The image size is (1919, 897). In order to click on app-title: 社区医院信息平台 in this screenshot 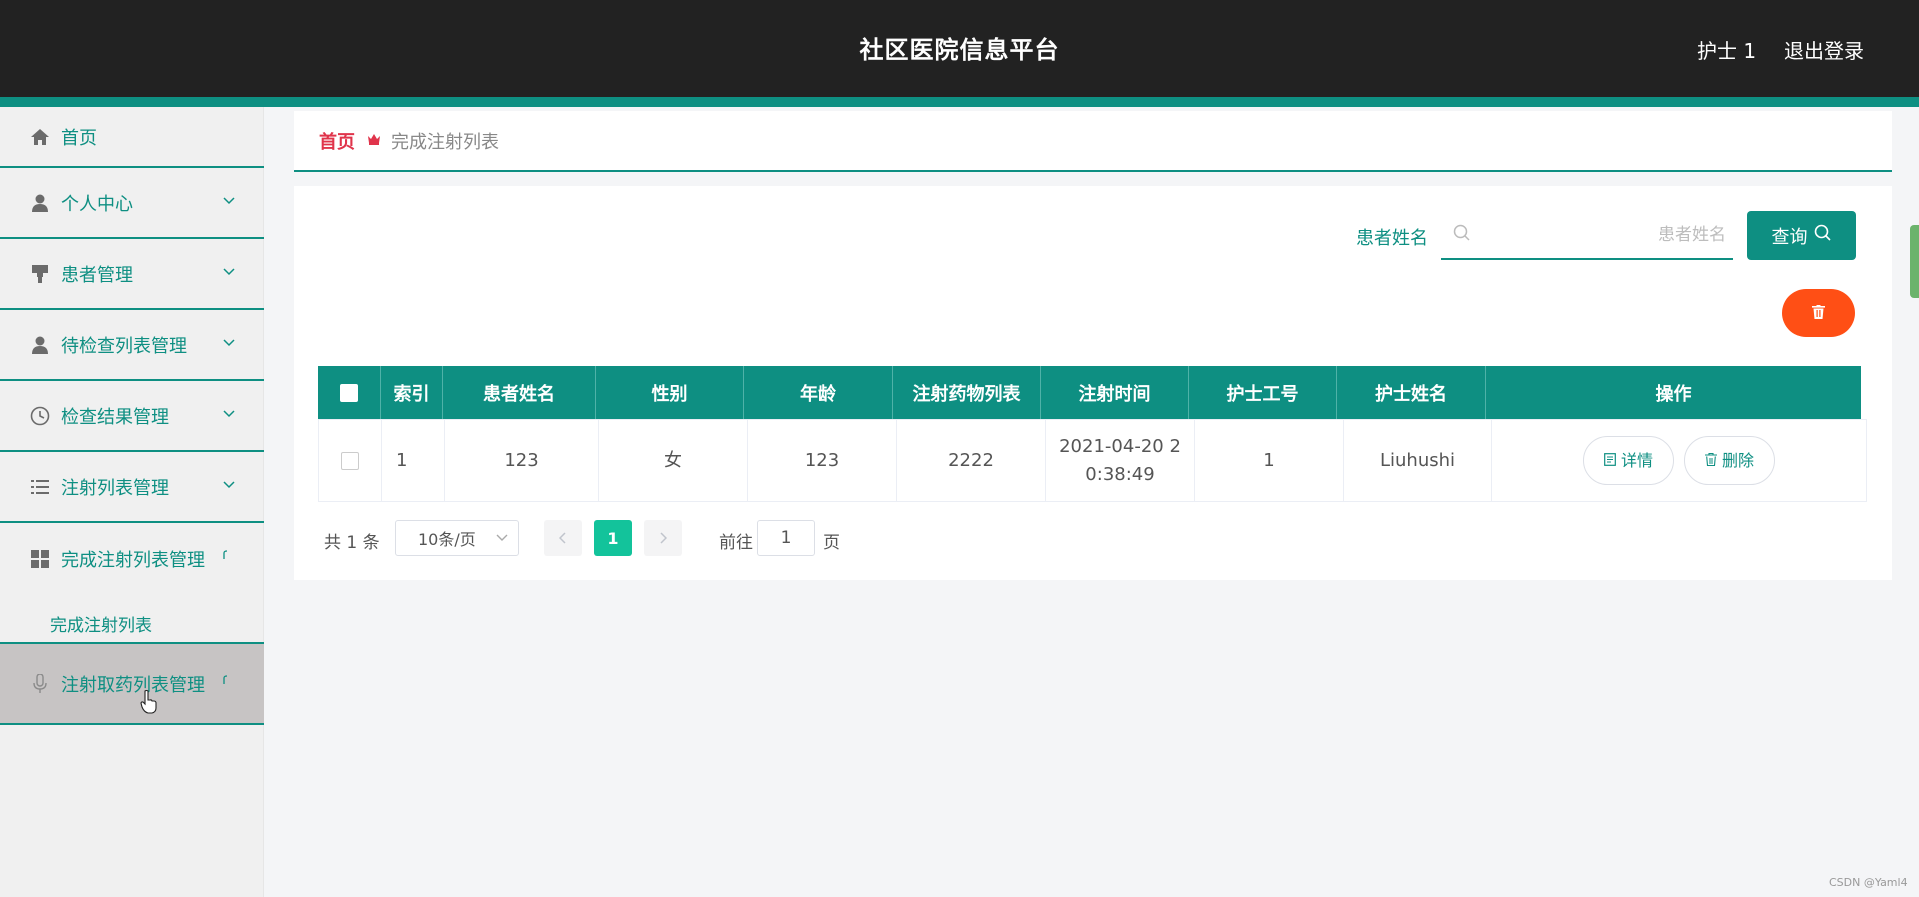, I will do `click(959, 50)`.